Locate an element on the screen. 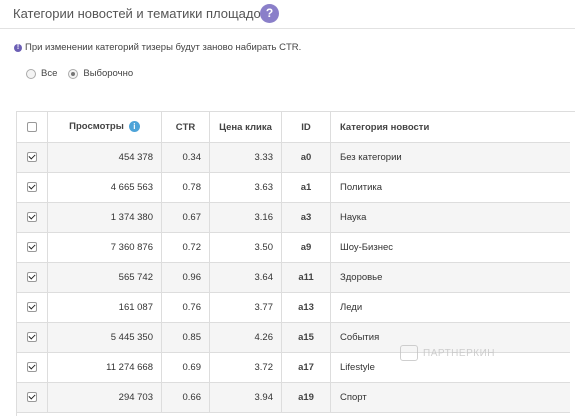  radio-all is located at coordinates (31, 73).